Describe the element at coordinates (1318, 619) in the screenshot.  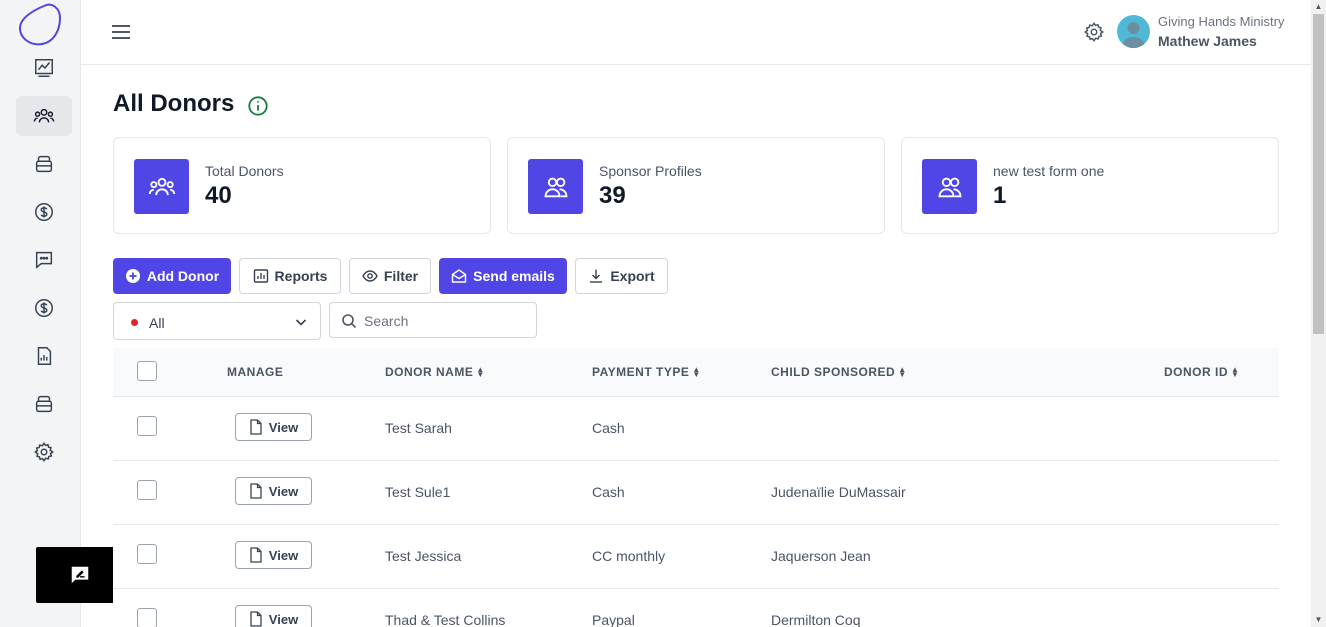
I see `scroll-down-arrow-icon: ▼` at that location.